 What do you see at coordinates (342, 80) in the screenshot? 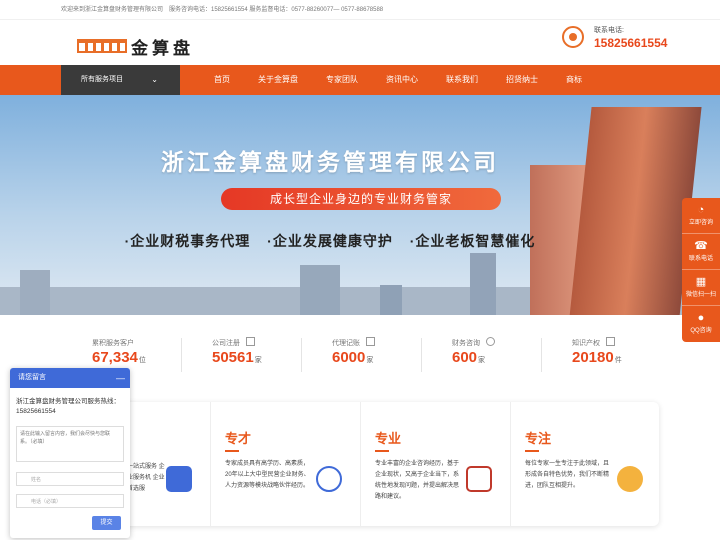
I see `nav-item-experts: 专家团队` at bounding box center [342, 80].